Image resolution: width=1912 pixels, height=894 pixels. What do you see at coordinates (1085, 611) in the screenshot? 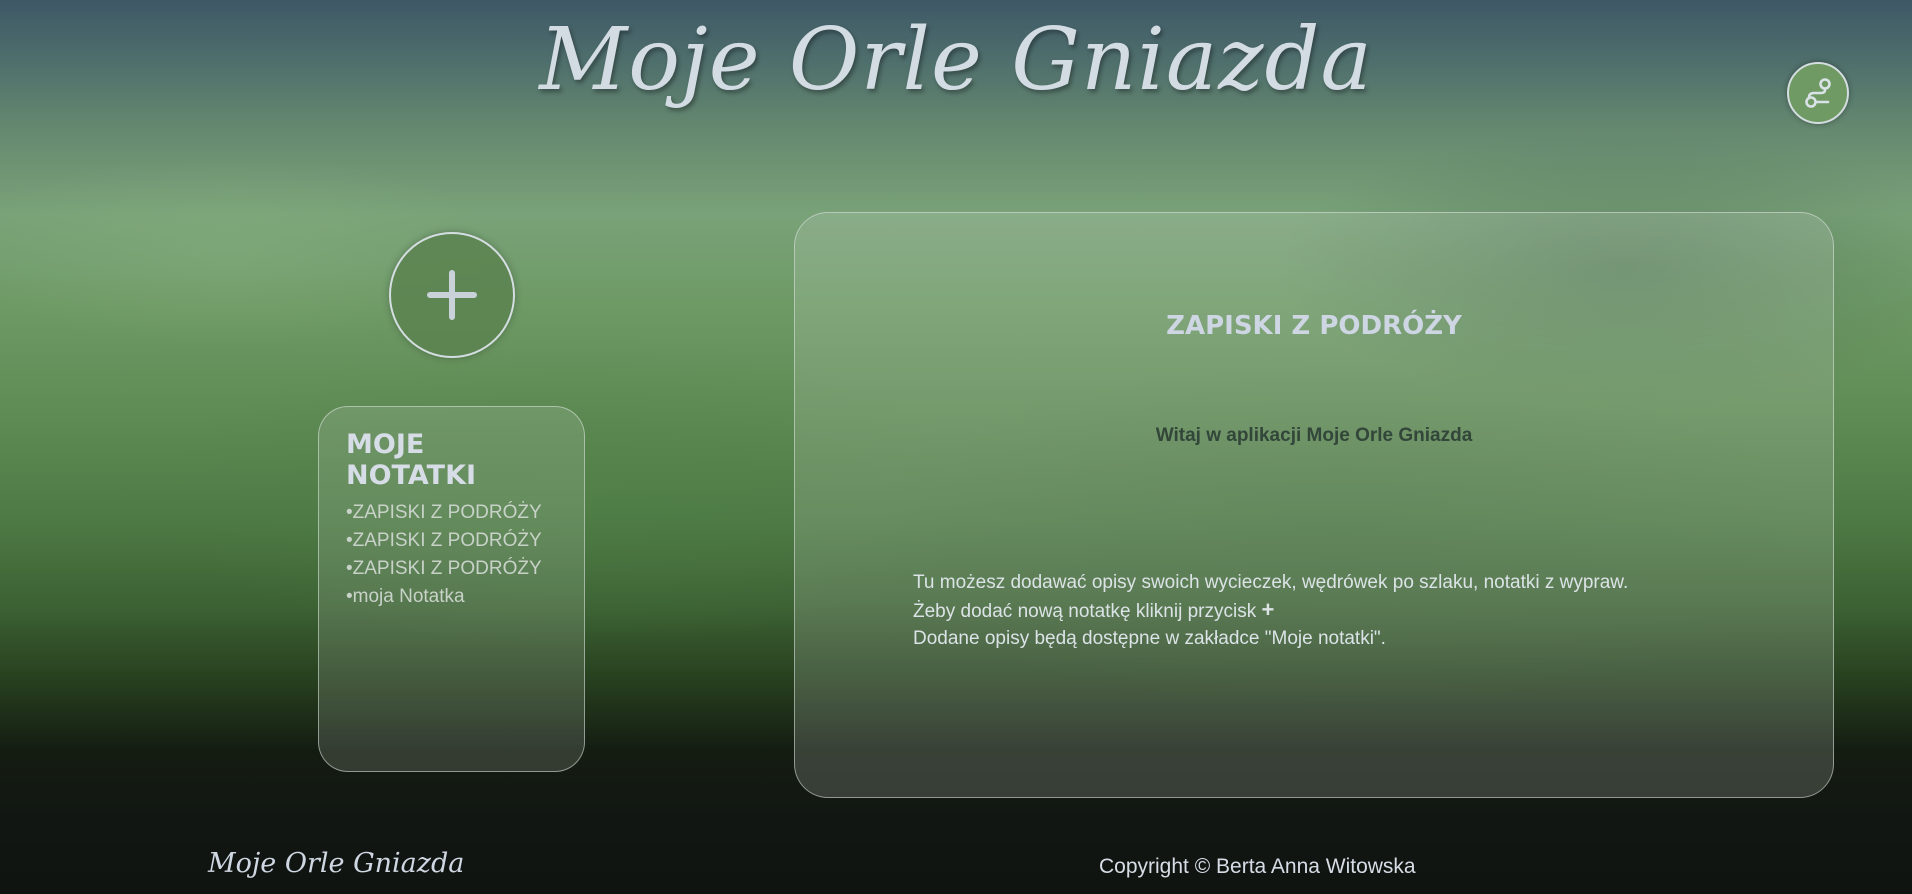
I see `instructions-line-2-text: Żeby dodać nową notatkę kliknij przycisk` at bounding box center [1085, 611].